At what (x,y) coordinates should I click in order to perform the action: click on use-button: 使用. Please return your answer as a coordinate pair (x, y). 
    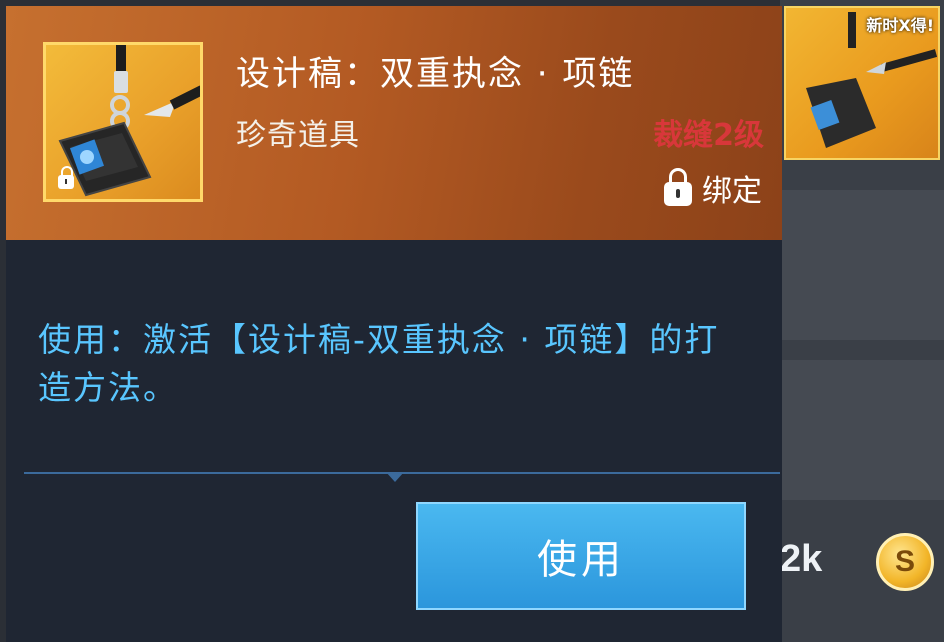
    Looking at the image, I should click on (581, 556).